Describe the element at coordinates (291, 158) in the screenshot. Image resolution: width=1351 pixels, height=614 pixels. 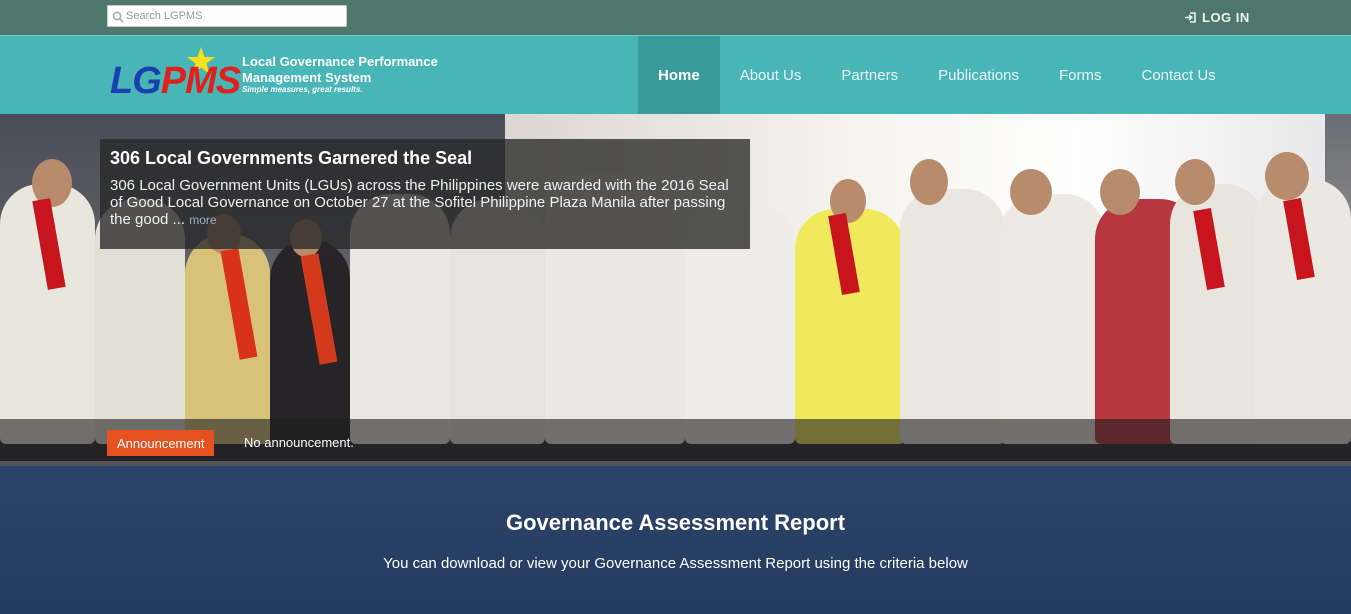
I see `hero-title: 306 Local Governments Garnered the Seal` at that location.